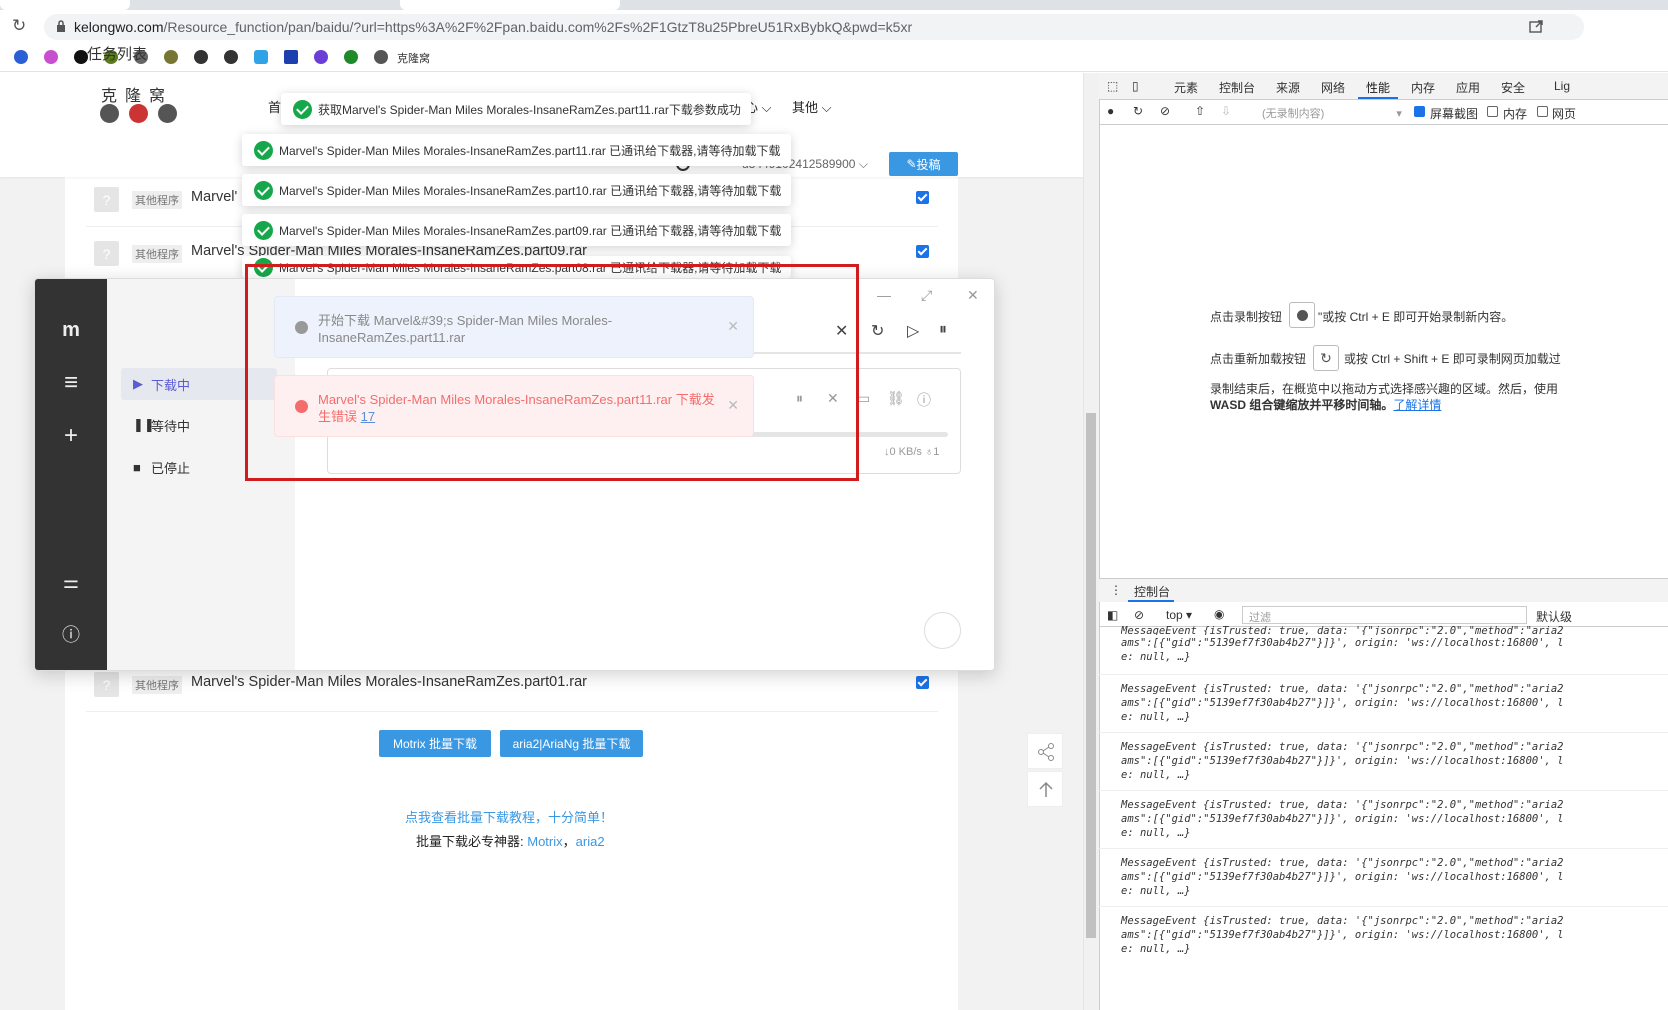 Image resolution: width=1668 pixels, height=1010 pixels. What do you see at coordinates (1302, 315) in the screenshot?
I see `record-button` at bounding box center [1302, 315].